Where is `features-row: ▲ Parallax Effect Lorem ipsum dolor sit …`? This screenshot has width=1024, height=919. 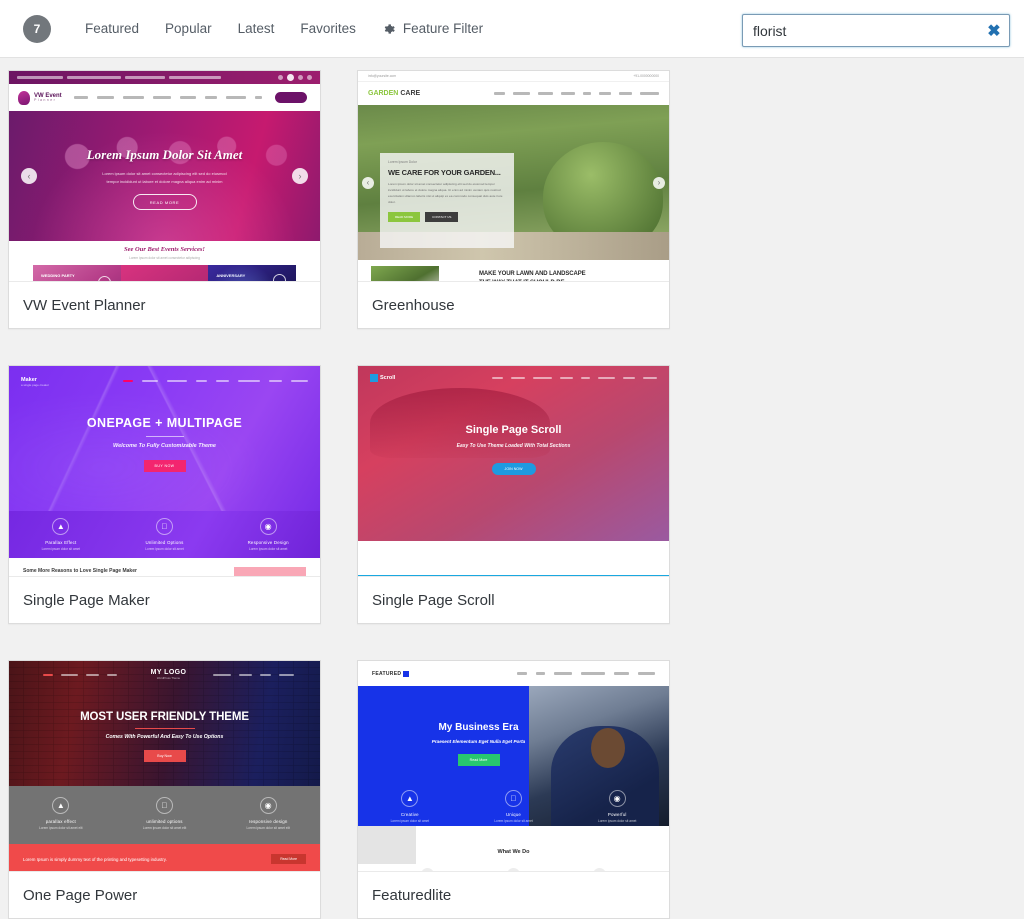 features-row: ▲ Parallax Effect Lorem ipsum dolor sit … is located at coordinates (164, 534).